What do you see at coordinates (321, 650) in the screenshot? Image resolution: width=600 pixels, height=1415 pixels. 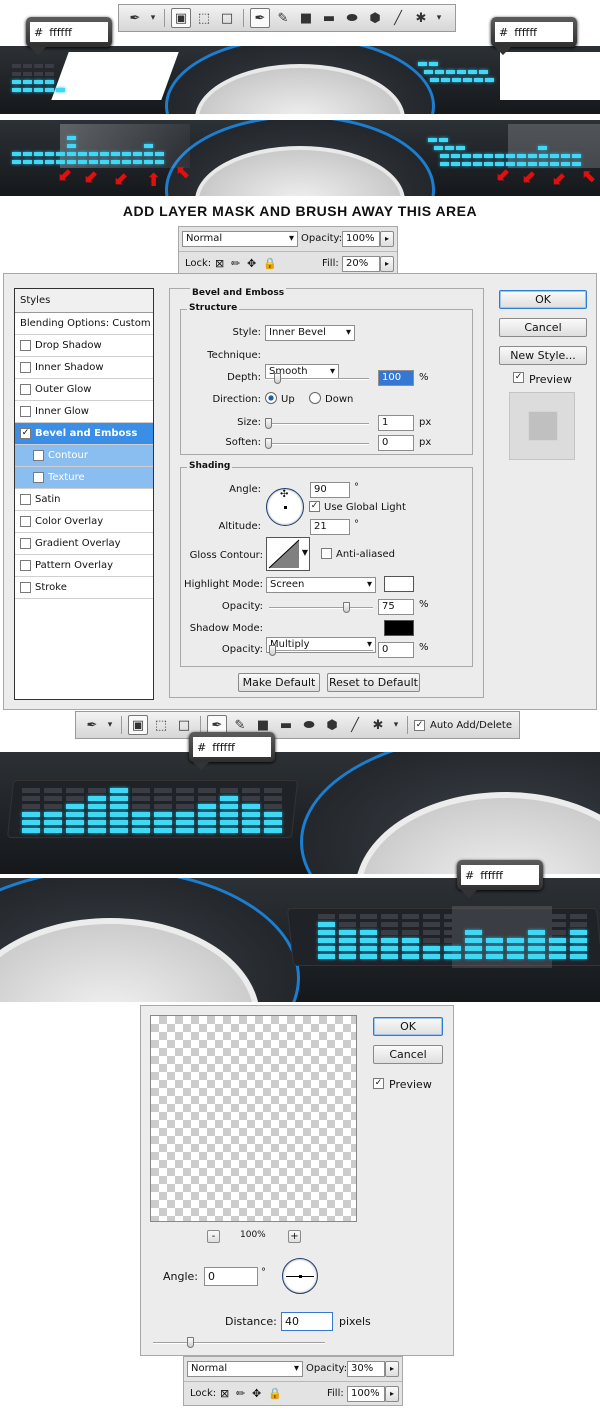 I see `shadow-opacity-slider` at bounding box center [321, 650].